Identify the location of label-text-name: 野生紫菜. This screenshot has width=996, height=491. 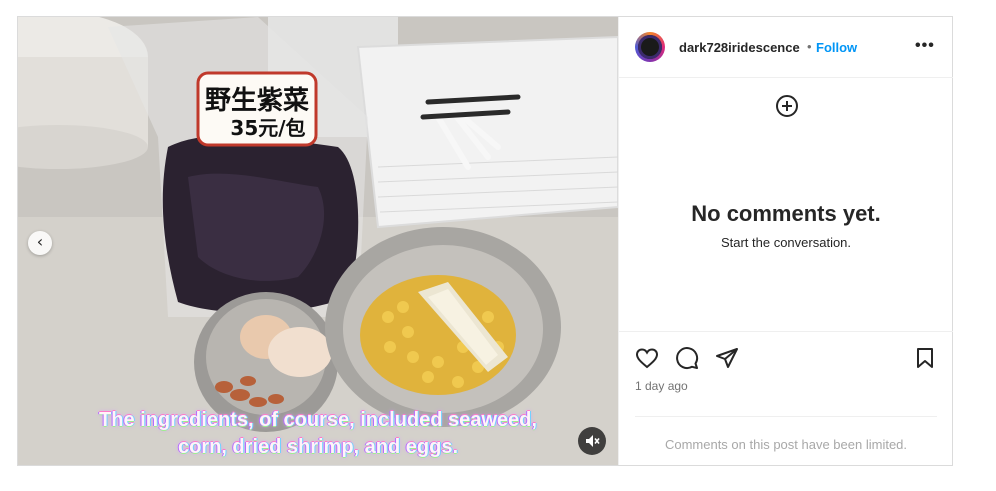
(257, 101).